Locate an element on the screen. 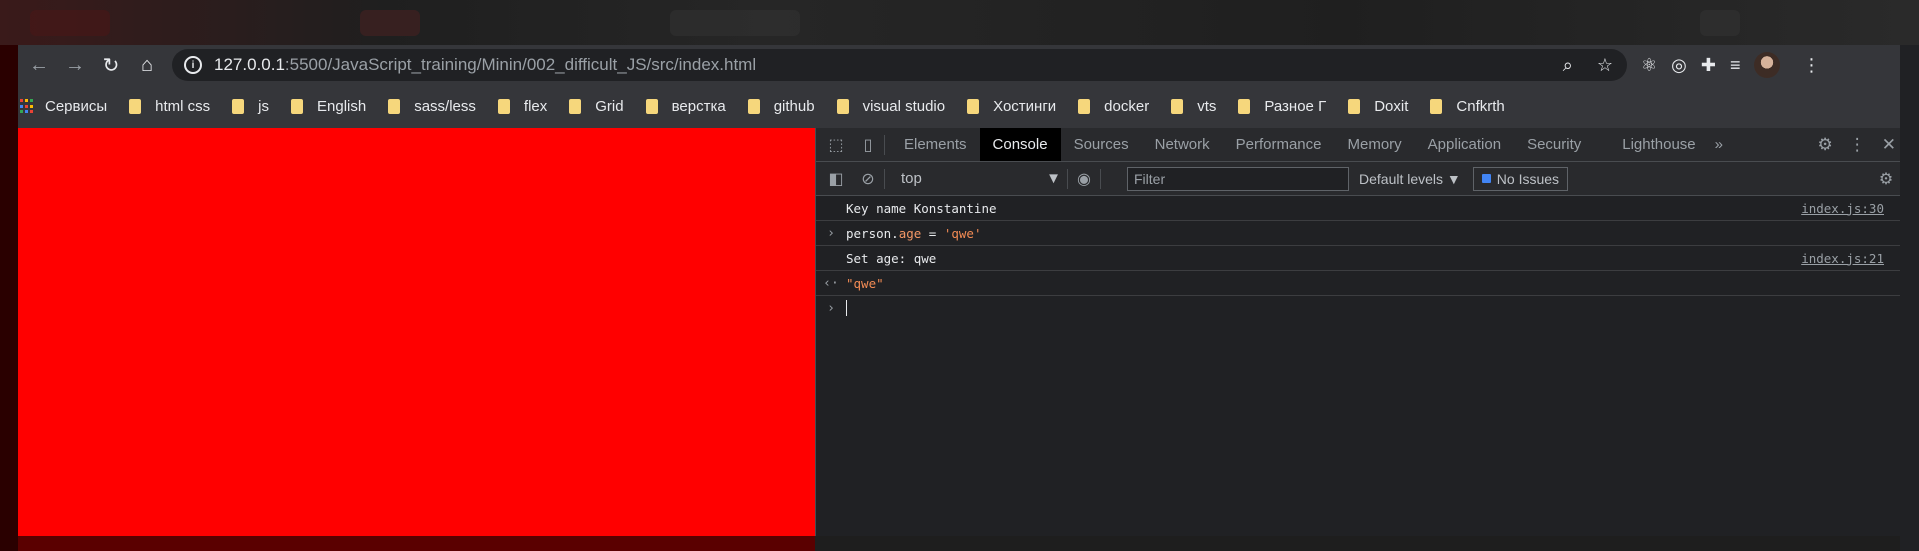 The width and height of the screenshot is (1919, 551). issues-label: No Issues is located at coordinates (1528, 178).